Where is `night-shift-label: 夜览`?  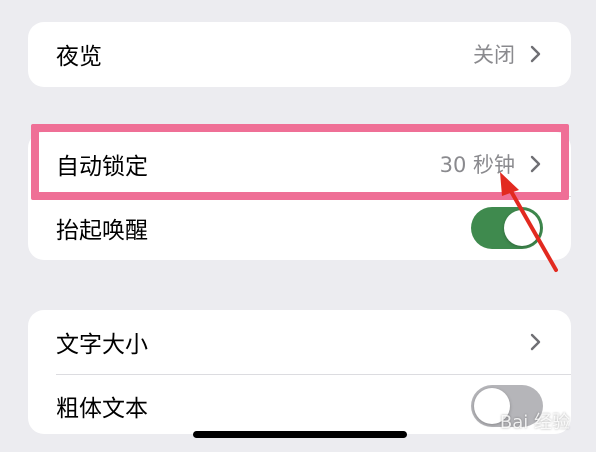 night-shift-label: 夜览 is located at coordinates (79, 57).